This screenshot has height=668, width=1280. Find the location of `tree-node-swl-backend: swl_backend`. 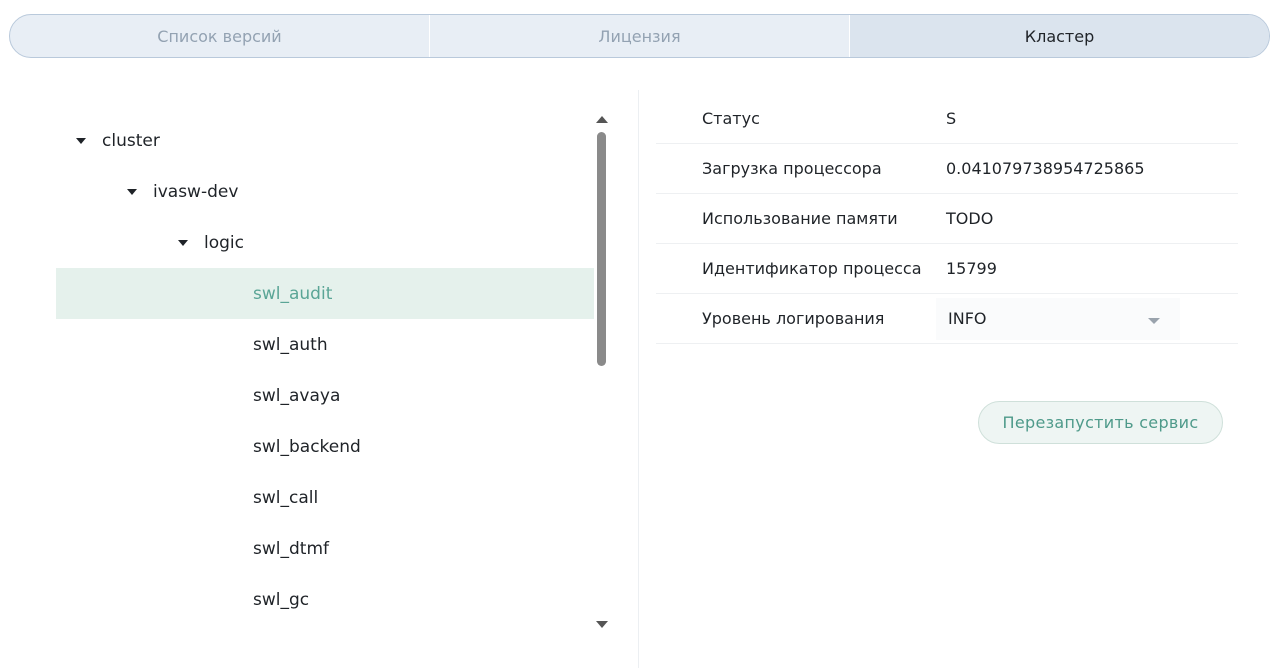

tree-node-swl-backend: swl_backend is located at coordinates (325, 446).